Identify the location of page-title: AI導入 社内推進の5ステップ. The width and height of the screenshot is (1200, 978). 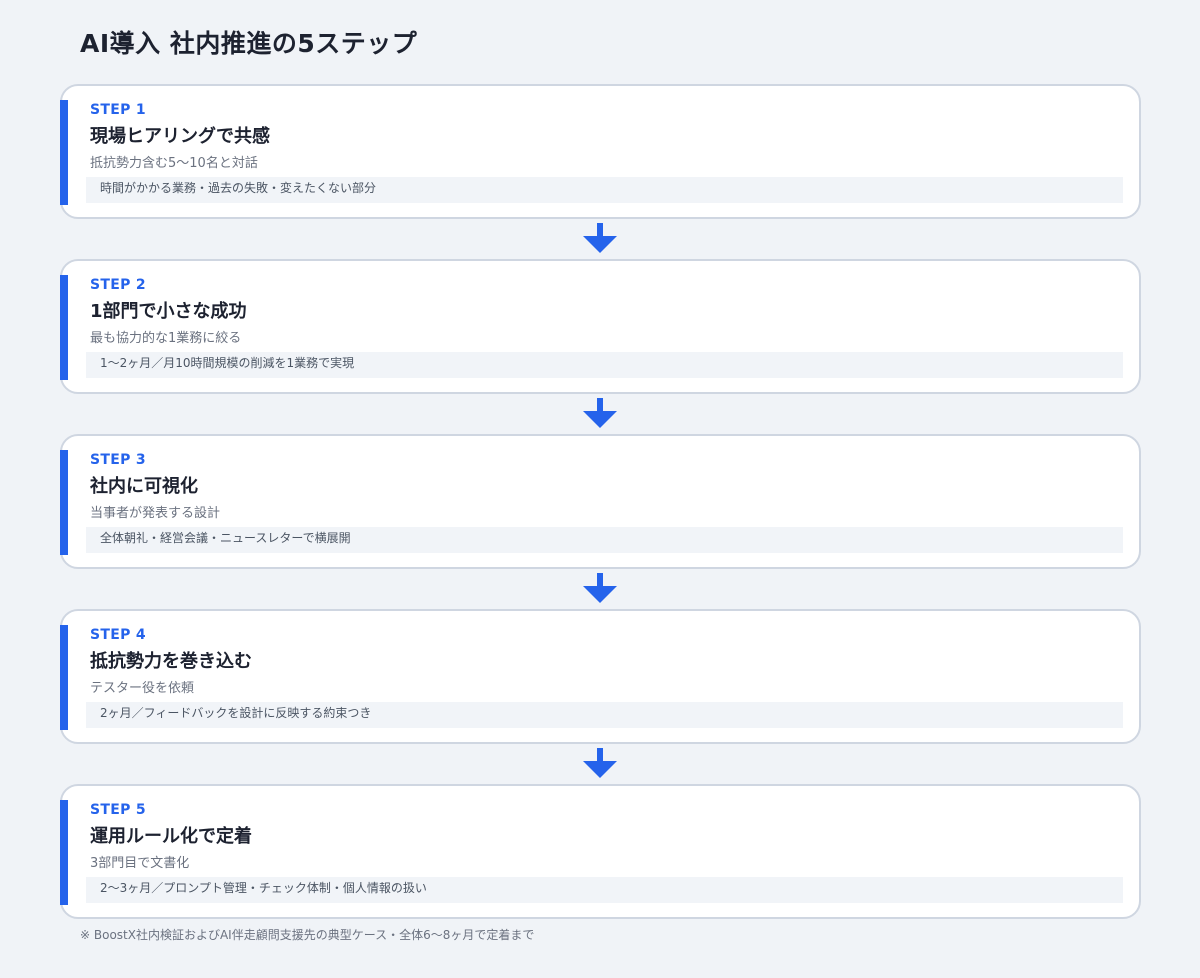
(249, 43).